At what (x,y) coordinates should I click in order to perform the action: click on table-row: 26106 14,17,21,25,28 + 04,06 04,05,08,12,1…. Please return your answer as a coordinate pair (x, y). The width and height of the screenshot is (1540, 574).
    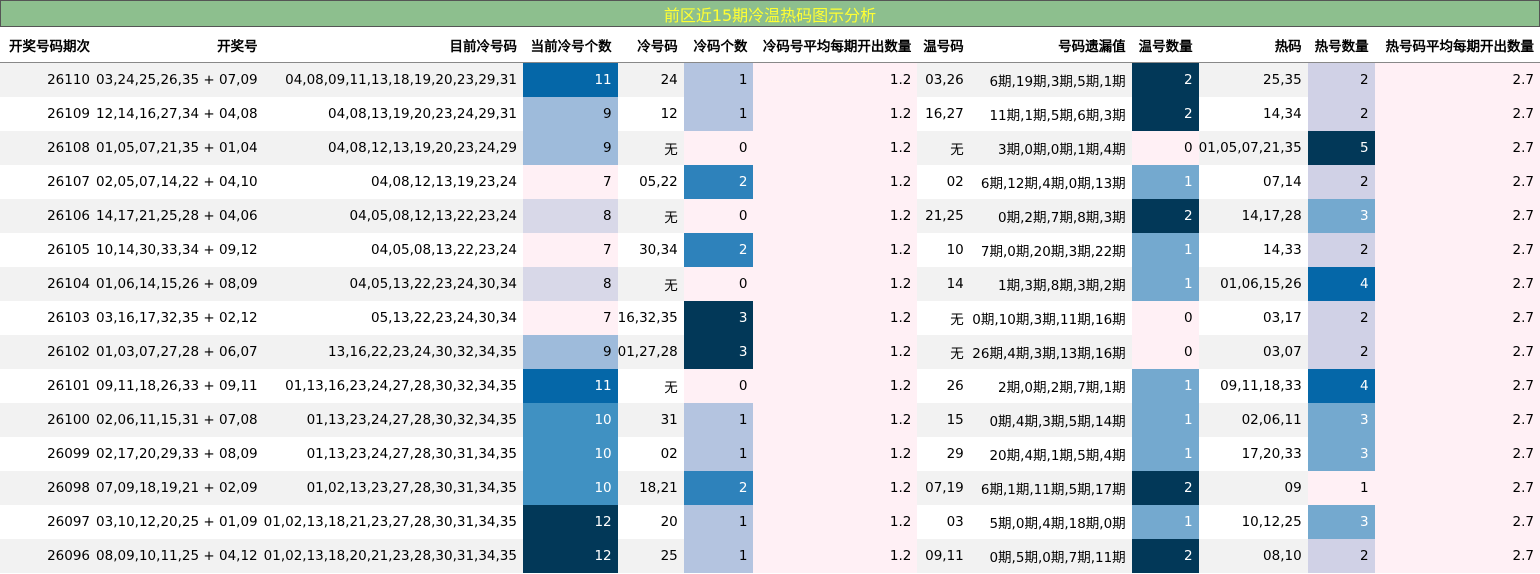
    Looking at the image, I should click on (770, 216).